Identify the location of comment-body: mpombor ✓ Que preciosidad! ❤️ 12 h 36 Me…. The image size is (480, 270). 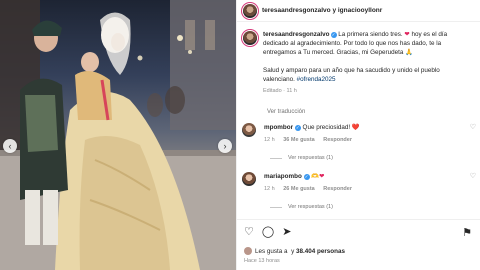
(365, 134).